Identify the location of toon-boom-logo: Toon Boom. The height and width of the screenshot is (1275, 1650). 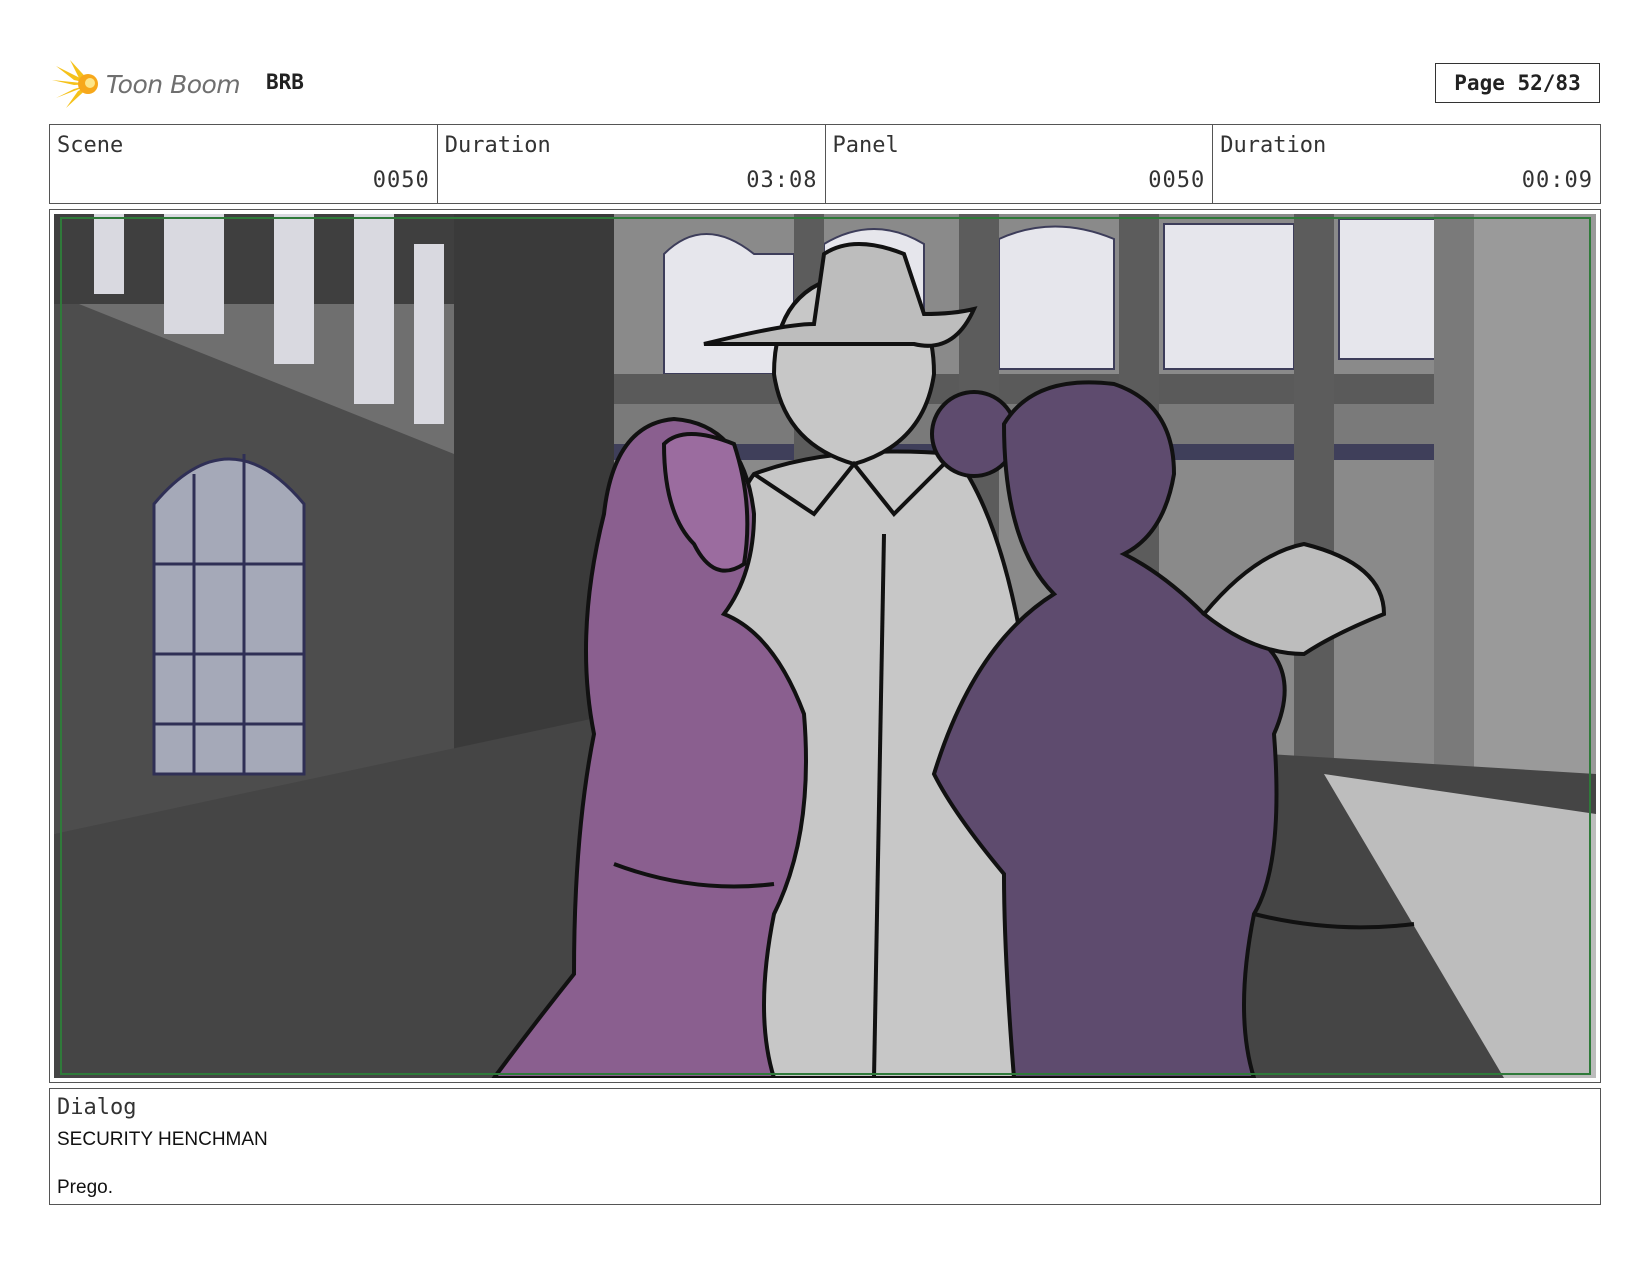
(146, 84).